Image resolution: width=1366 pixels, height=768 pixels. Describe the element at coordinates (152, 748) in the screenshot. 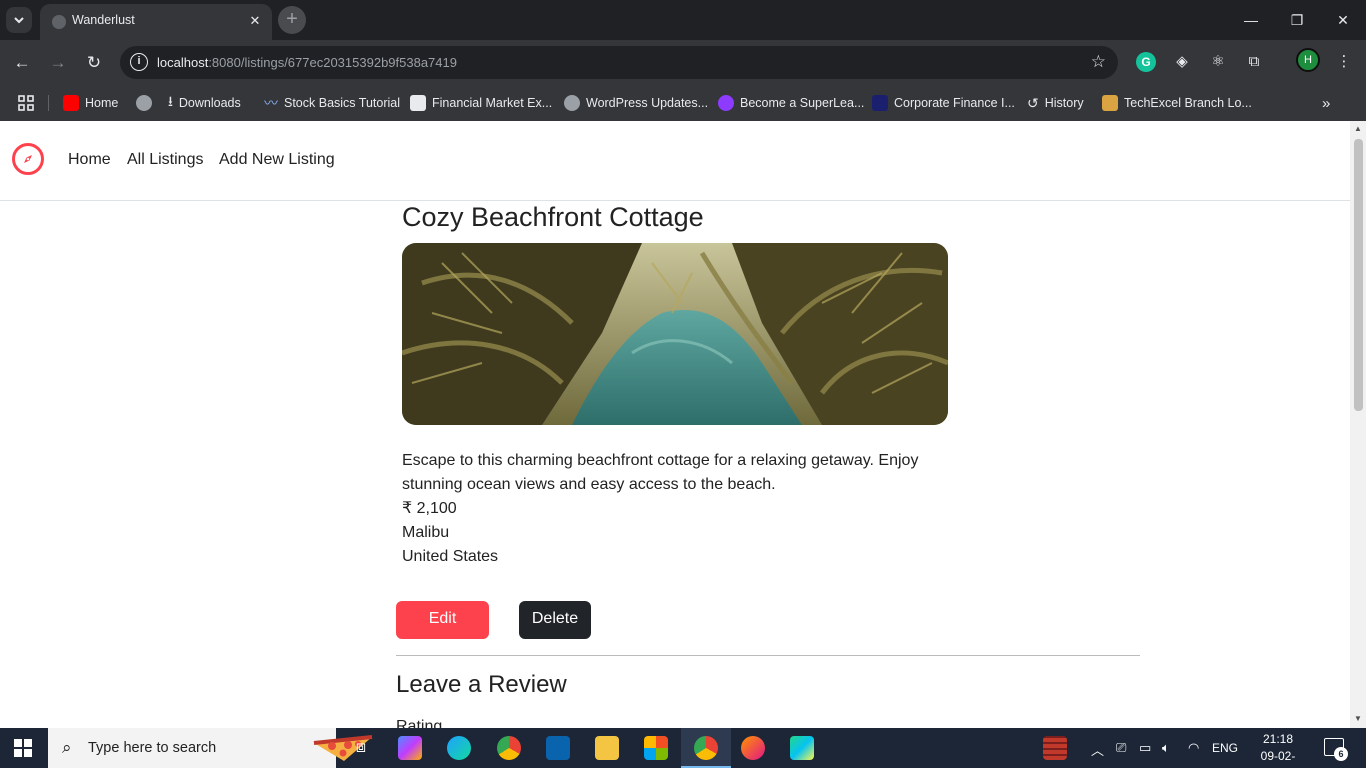

I see `search-placeholder: Type here to search` at that location.